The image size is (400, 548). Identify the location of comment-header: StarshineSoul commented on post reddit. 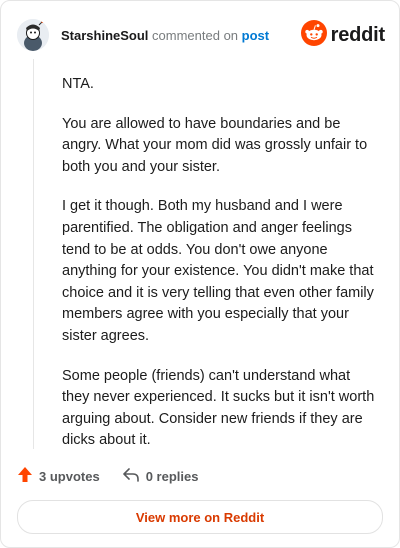
(201, 35).